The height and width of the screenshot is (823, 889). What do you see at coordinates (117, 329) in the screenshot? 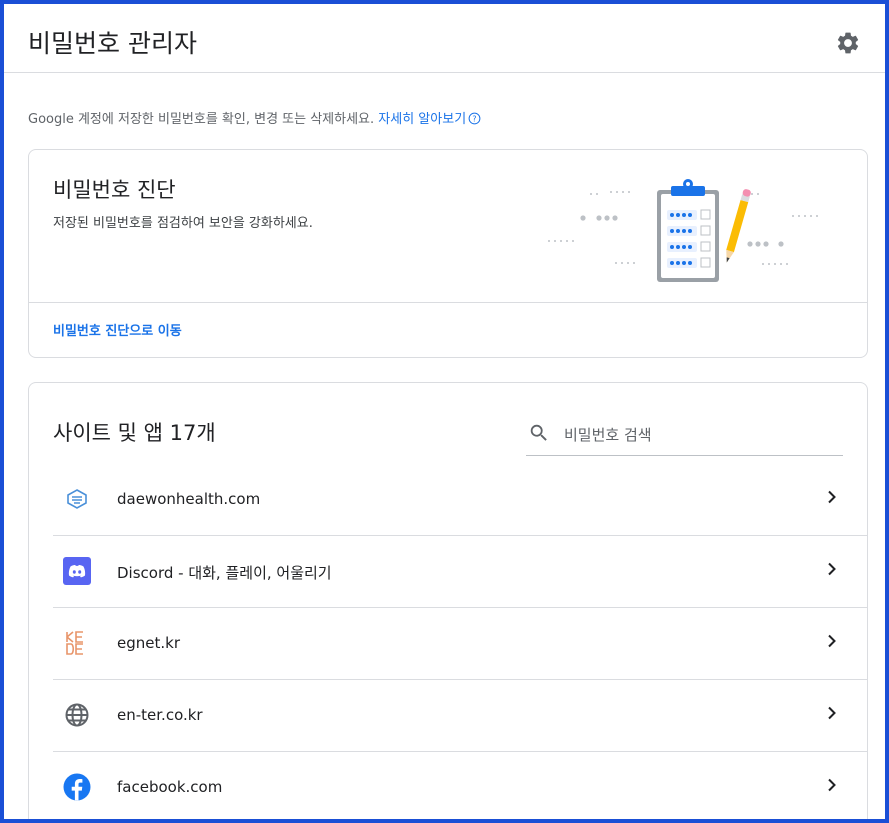
I see `go-to-checkup-link: 비밀번호 진단으로 이동` at bounding box center [117, 329].